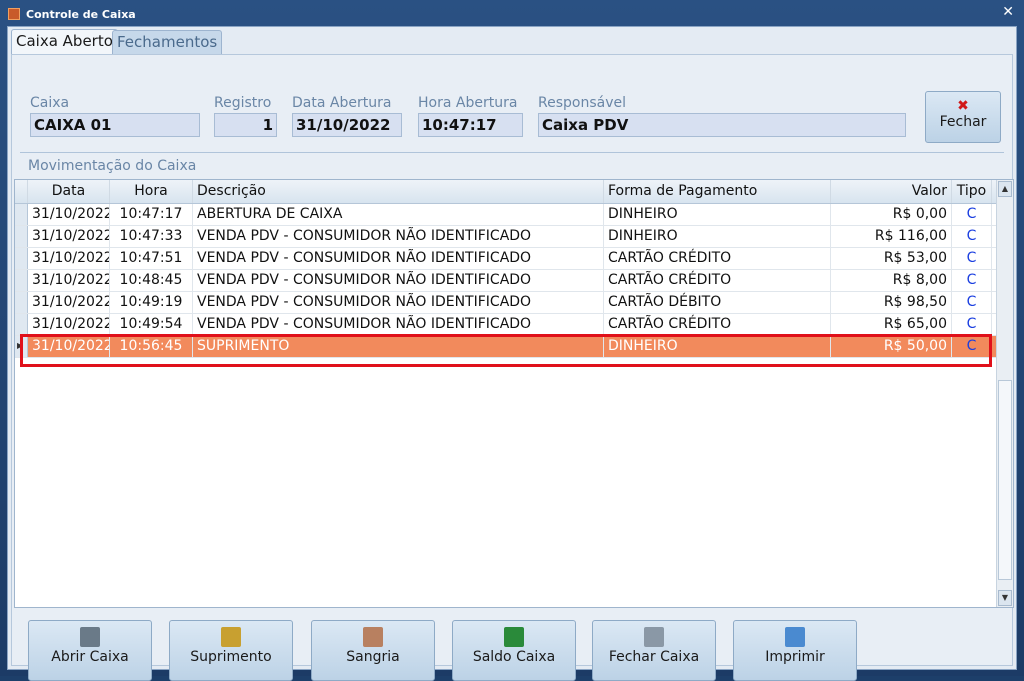 The width and height of the screenshot is (1024, 681). What do you see at coordinates (470, 125) in the screenshot?
I see `hora-abertura-field: 10:47:17` at bounding box center [470, 125].